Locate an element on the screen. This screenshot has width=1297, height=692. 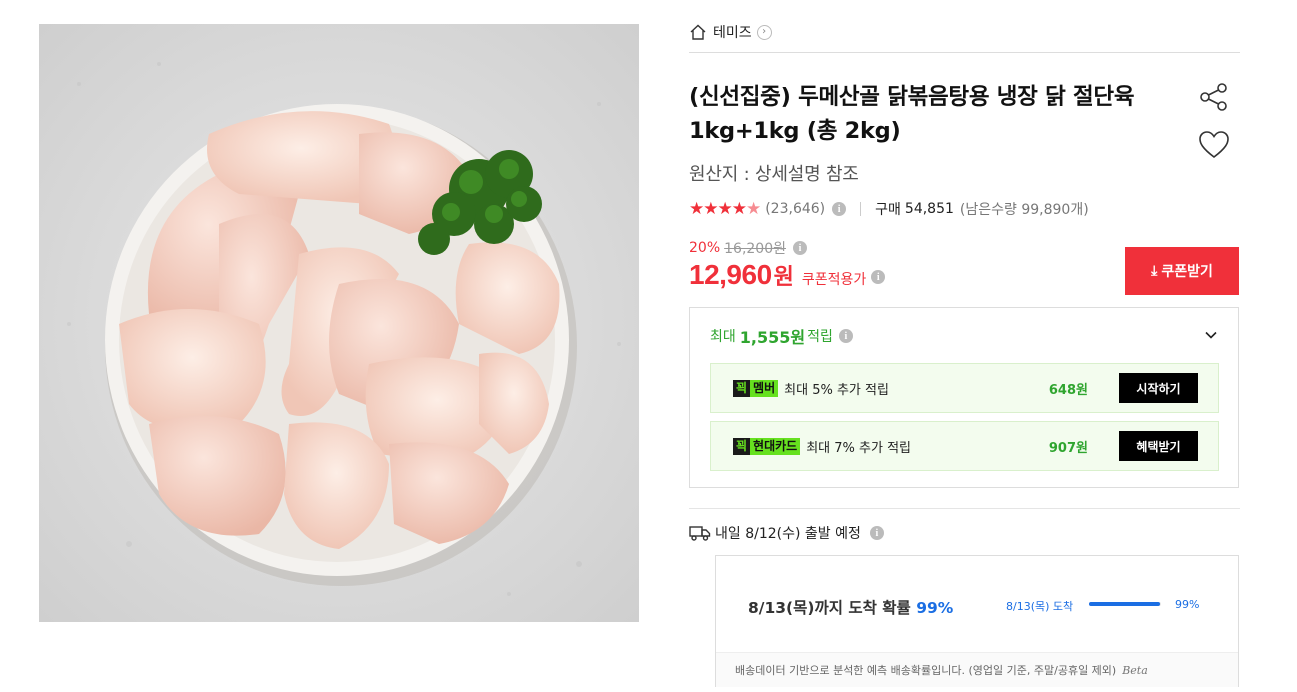
arrival-text: 8/13(목)까지 도착 확률 is located at coordinates (829, 608).